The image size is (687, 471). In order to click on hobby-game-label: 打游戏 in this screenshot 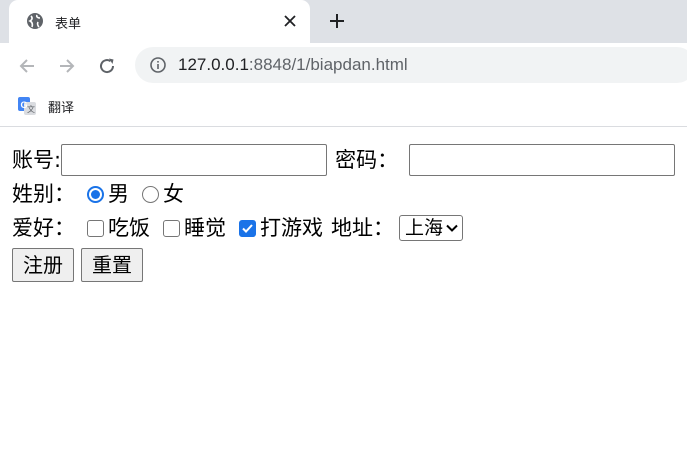, I will do `click(291, 228)`.